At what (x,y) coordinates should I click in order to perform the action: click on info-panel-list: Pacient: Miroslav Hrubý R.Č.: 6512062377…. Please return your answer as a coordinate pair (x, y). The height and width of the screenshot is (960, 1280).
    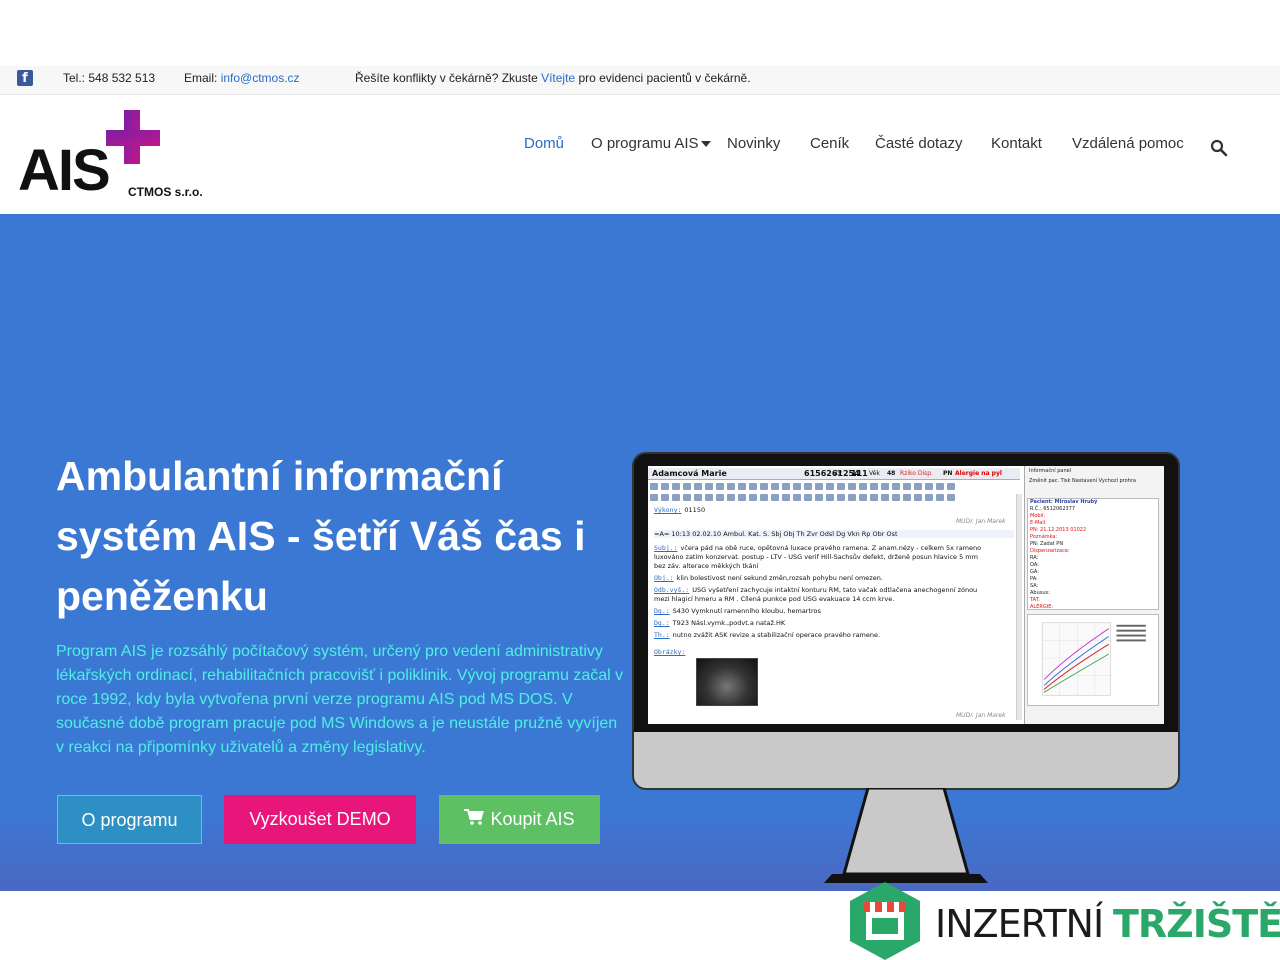
    Looking at the image, I should click on (1093, 554).